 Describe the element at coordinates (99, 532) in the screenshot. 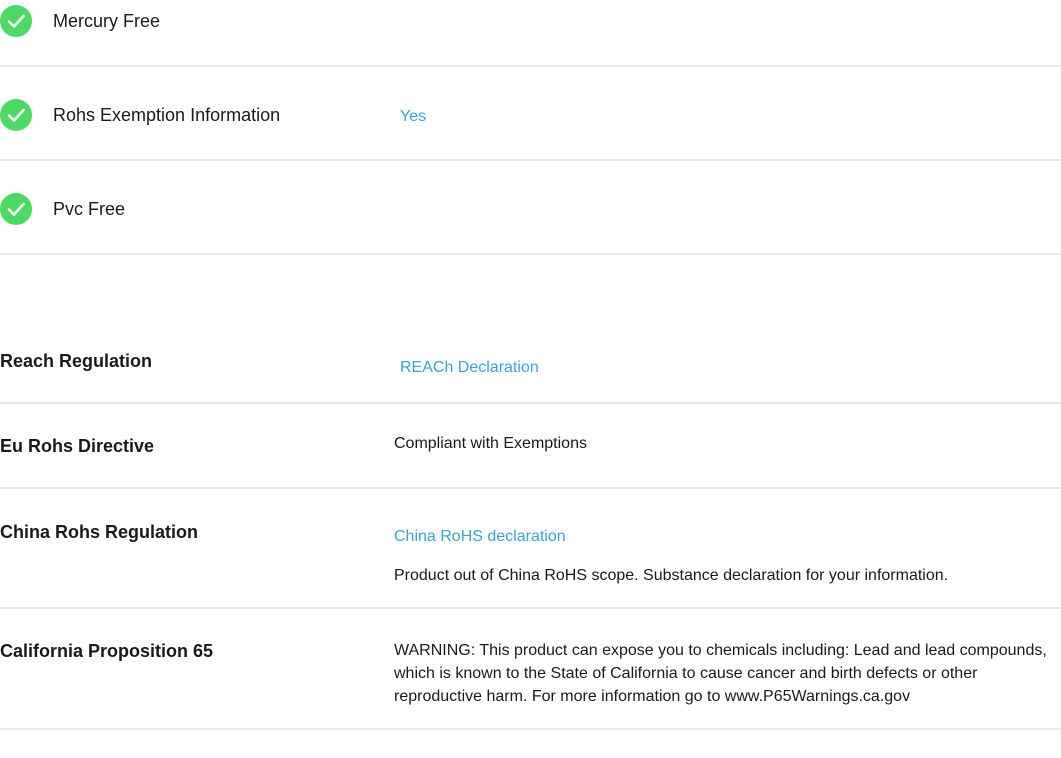

I see `regulation-label: China Rohs Regulation` at that location.